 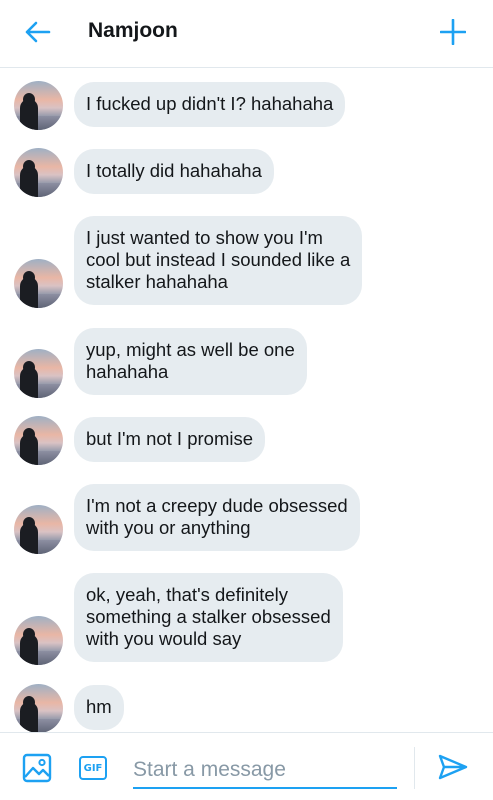 I want to click on arrow-left-icon, so click(x=38, y=32).